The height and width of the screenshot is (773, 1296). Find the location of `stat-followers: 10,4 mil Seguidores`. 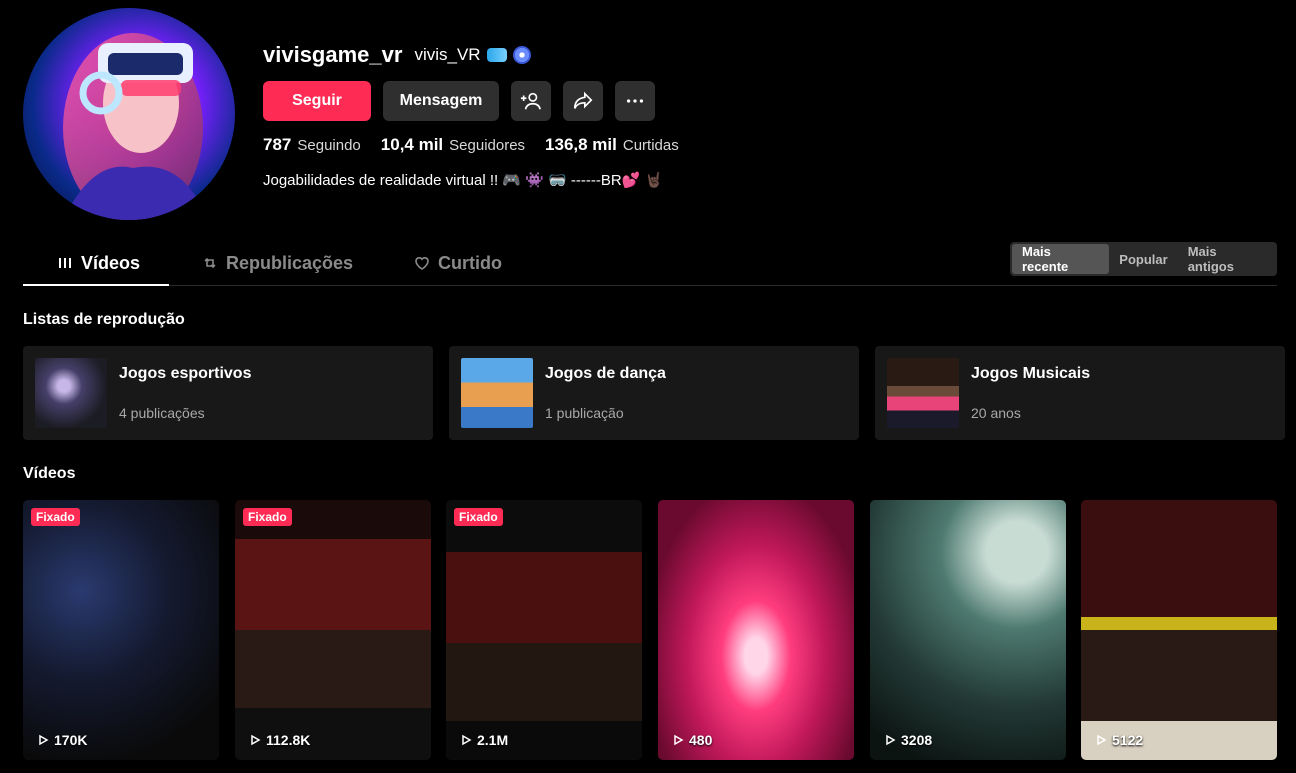

stat-followers: 10,4 mil Seguidores is located at coordinates (453, 145).